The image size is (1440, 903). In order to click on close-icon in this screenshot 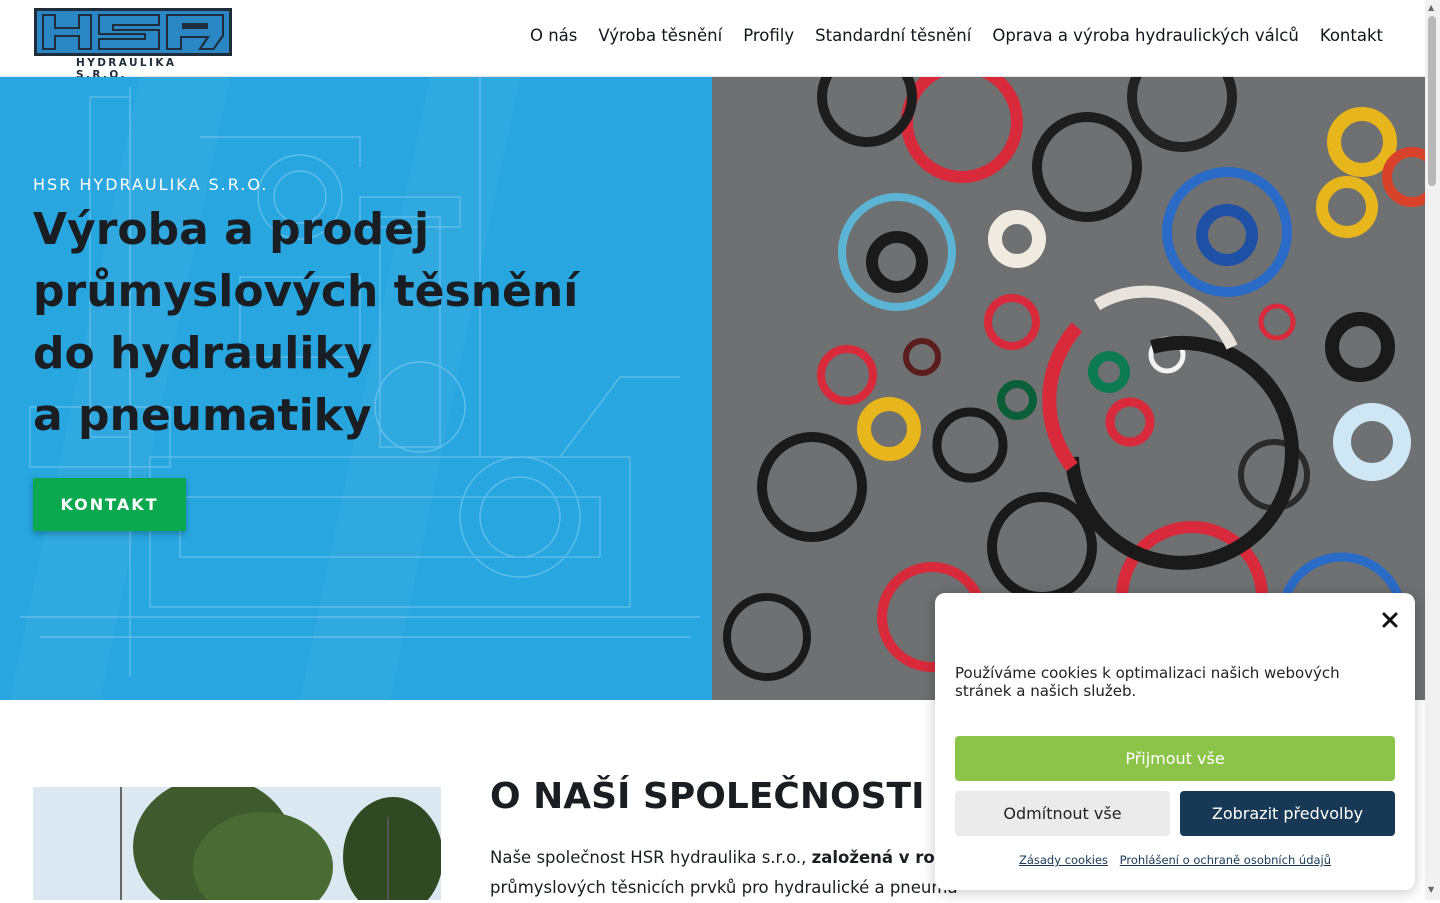, I will do `click(1390, 620)`.